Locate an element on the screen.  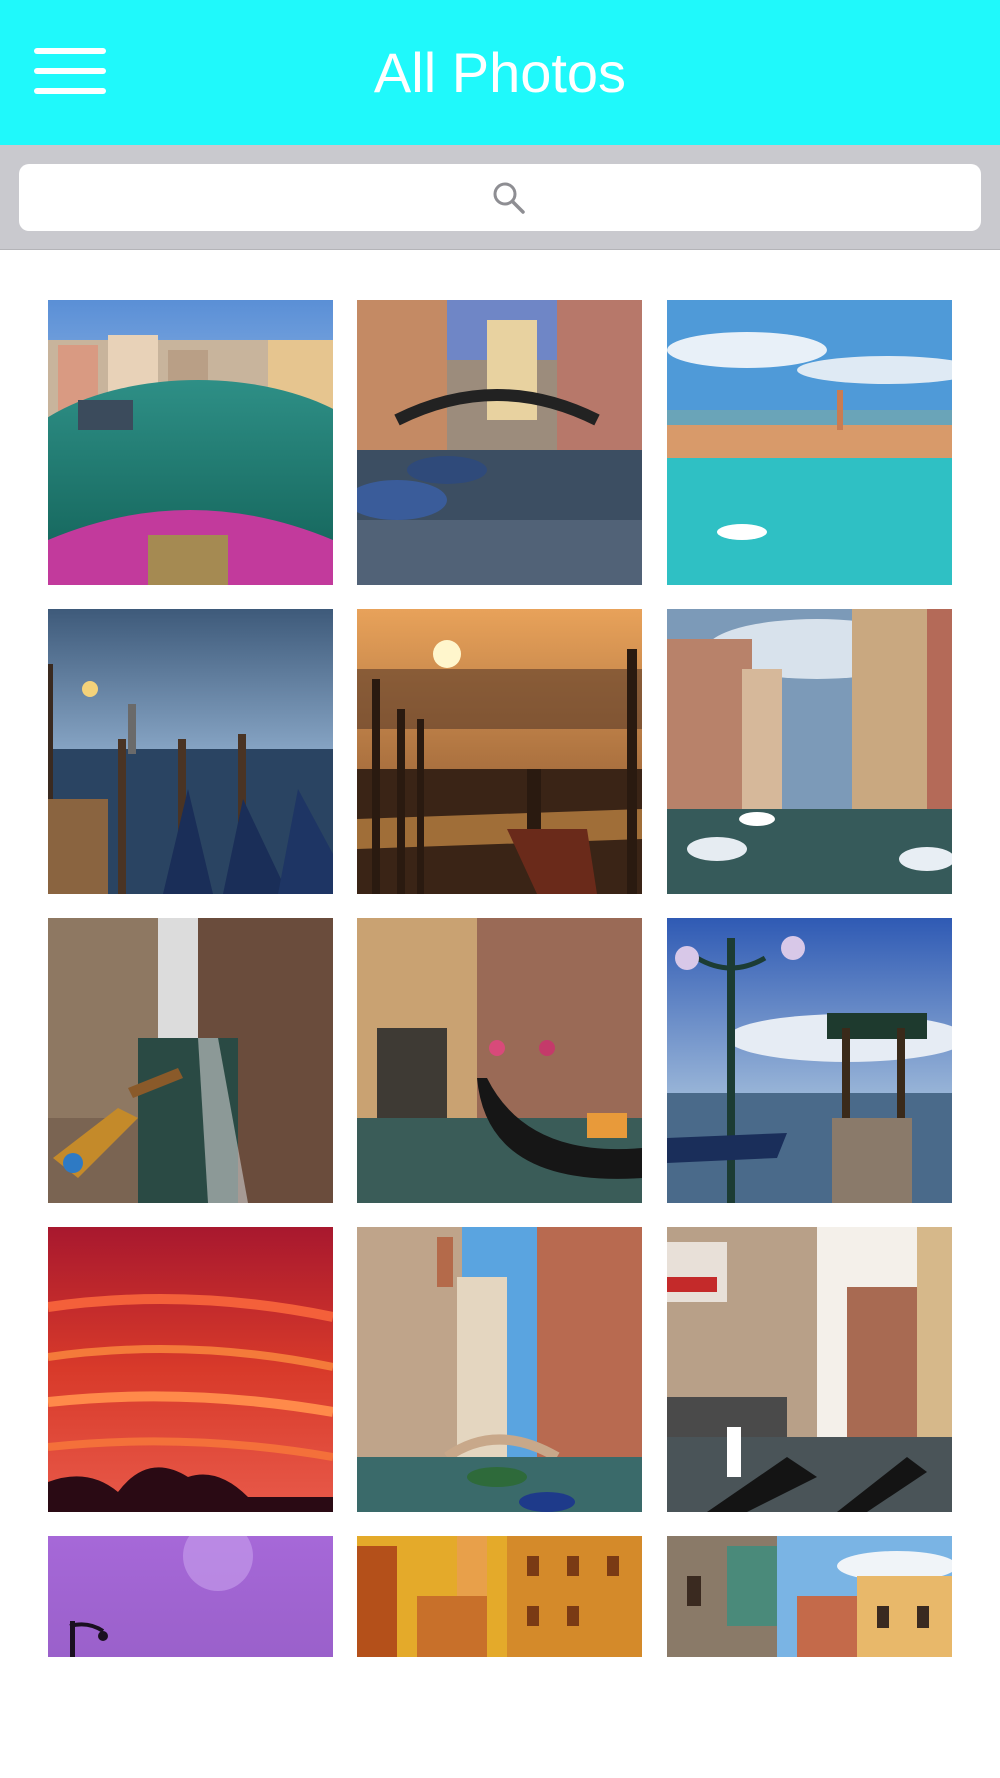
top-navigation-bar: All Photos is located at coordinates (500, 72).